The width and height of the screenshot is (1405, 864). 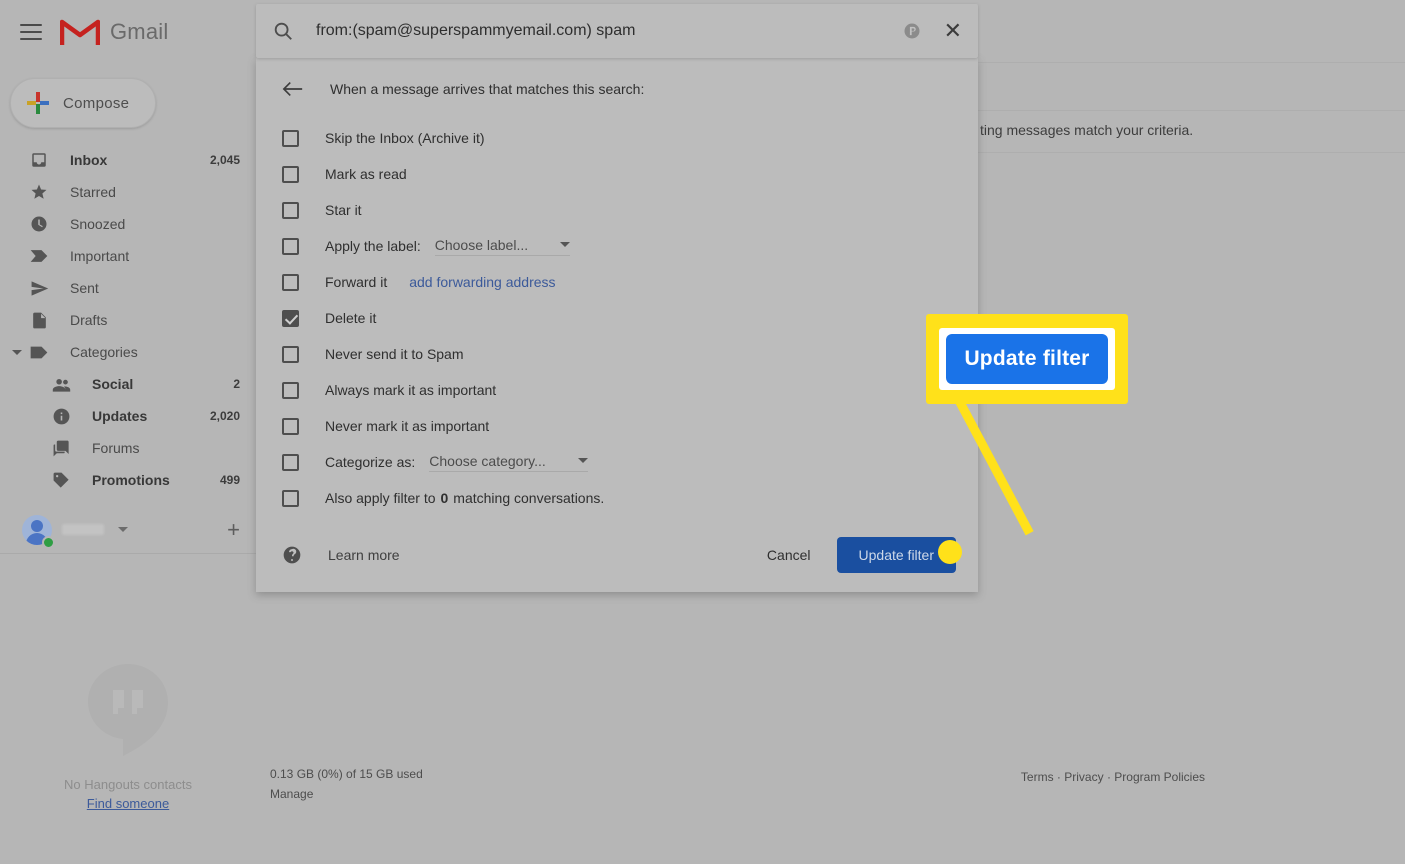 What do you see at coordinates (128, 480) in the screenshot?
I see `sidebar-item-promotions: Promotions 499` at bounding box center [128, 480].